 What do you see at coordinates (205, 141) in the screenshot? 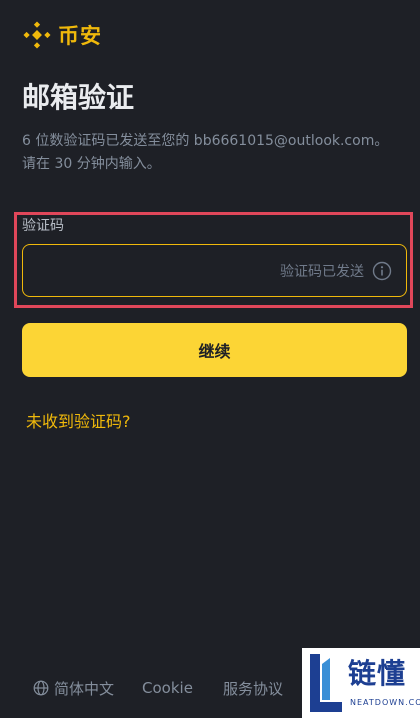
I see `description-line-1: 6 位数验证码已发送至您的 bb6661015@outlook.com。` at bounding box center [205, 141].